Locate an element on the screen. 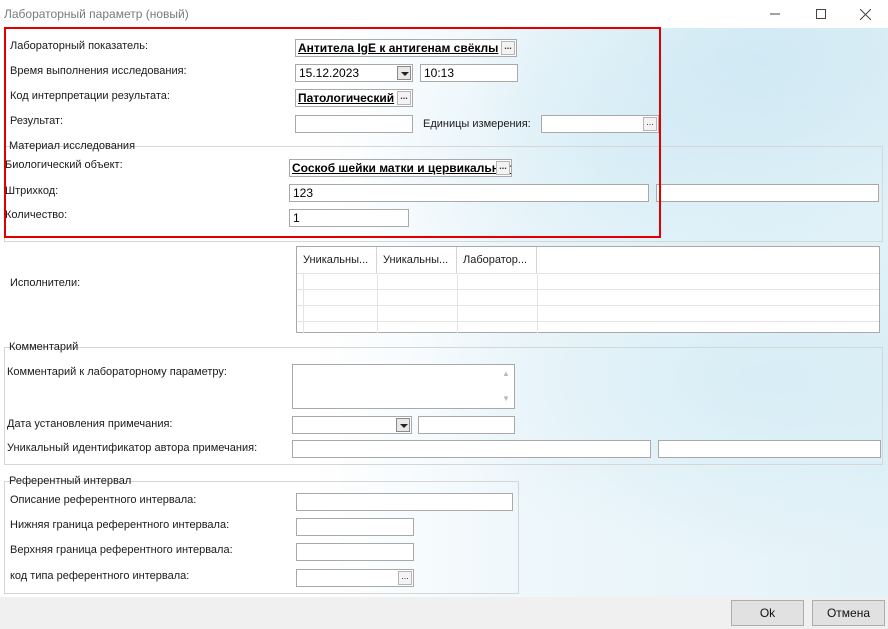 This screenshot has width=888, height=629. title-bar: Лабораторный параметр (новый) is located at coordinates (444, 14).